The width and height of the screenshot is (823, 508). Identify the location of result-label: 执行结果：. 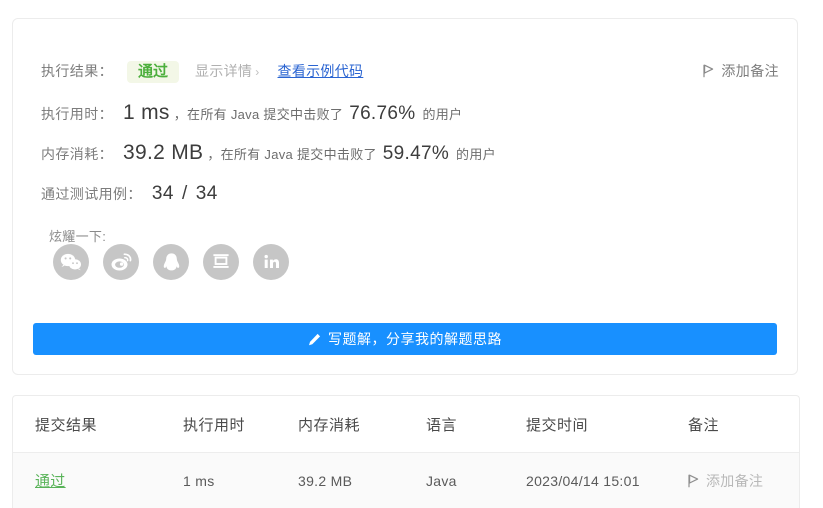
(77, 71).